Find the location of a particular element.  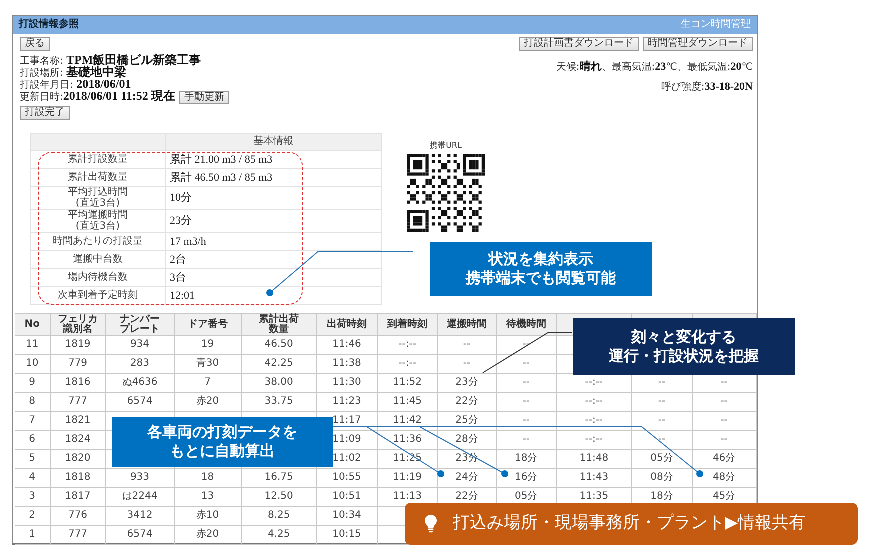

table-cell: 4 is located at coordinates (32, 477).